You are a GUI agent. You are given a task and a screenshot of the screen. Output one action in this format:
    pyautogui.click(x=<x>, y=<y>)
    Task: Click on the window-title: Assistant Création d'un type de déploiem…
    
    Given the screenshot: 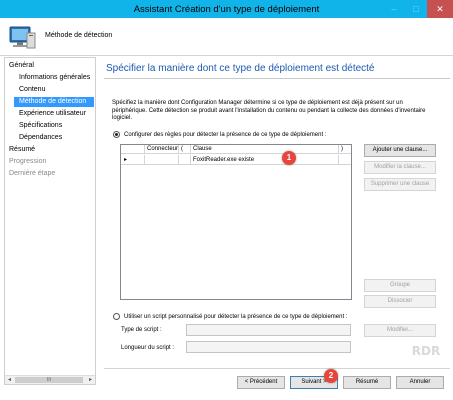 What is the action you would take?
    pyautogui.click(x=226, y=9)
    